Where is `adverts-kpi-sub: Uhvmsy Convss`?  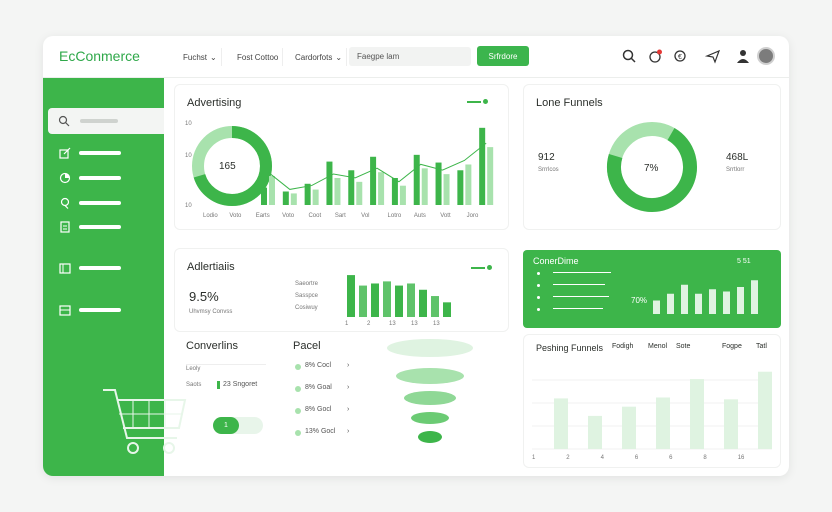
adverts-kpi-sub: Uhvmsy Convss is located at coordinates (211, 312).